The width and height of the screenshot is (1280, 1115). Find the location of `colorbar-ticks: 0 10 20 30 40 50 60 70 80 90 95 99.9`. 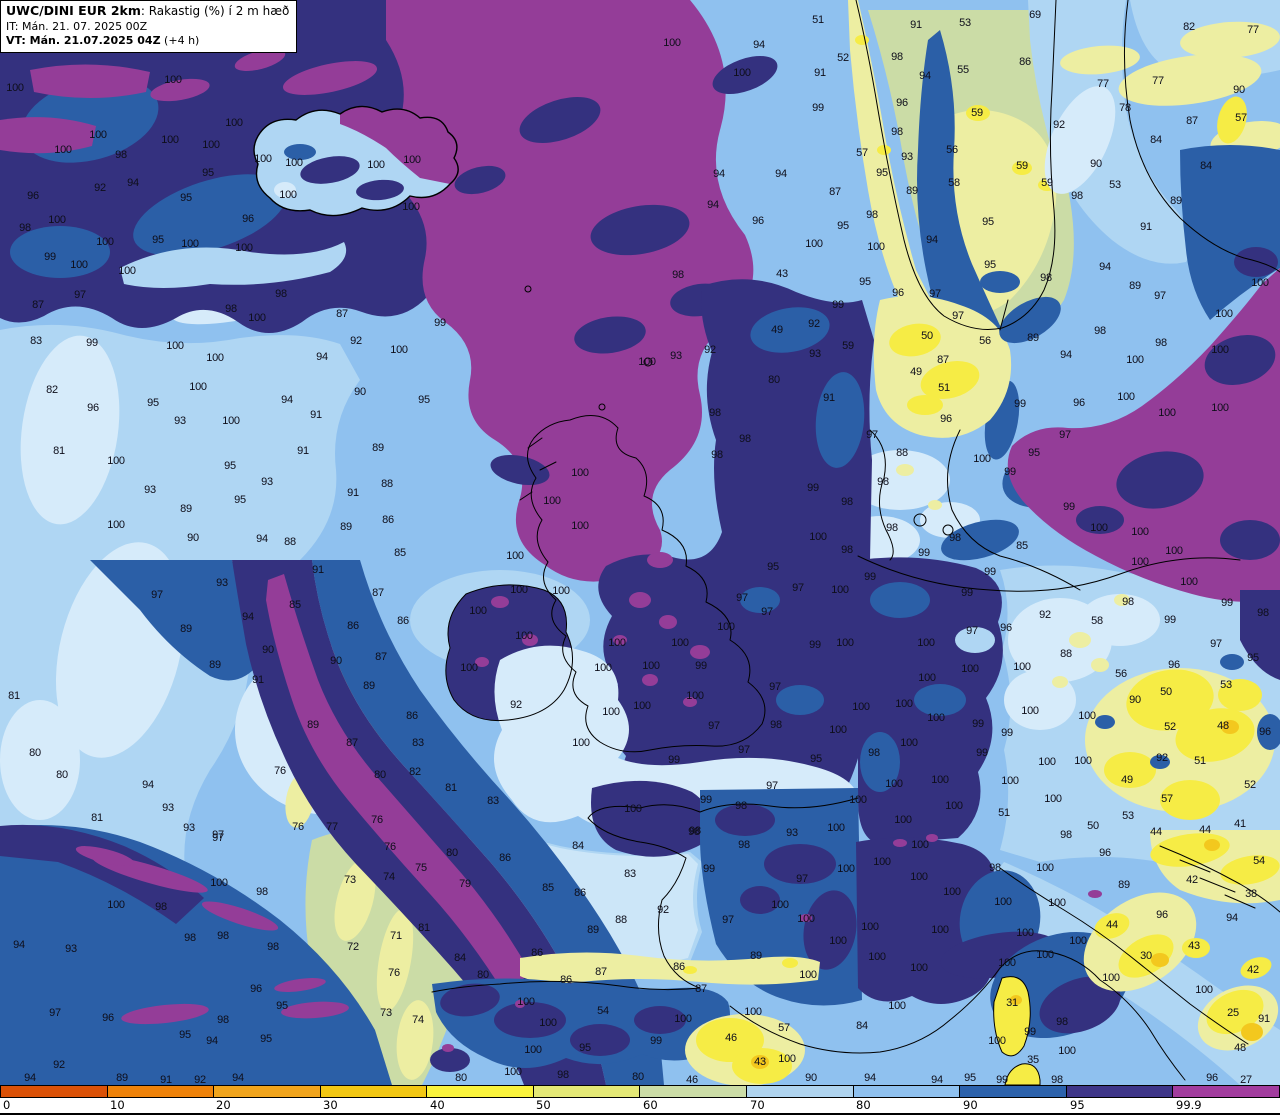

colorbar-ticks: 0 10 20 30 40 50 60 70 80 90 95 99.9 is located at coordinates (640, 1105).